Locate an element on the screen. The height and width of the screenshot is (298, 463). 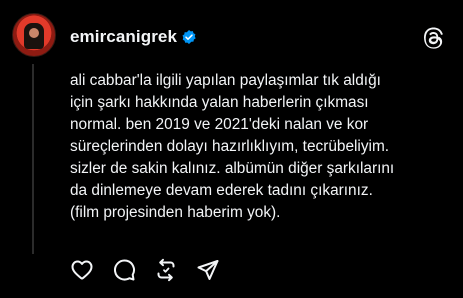
verified-badge-icon is located at coordinates (189, 37).